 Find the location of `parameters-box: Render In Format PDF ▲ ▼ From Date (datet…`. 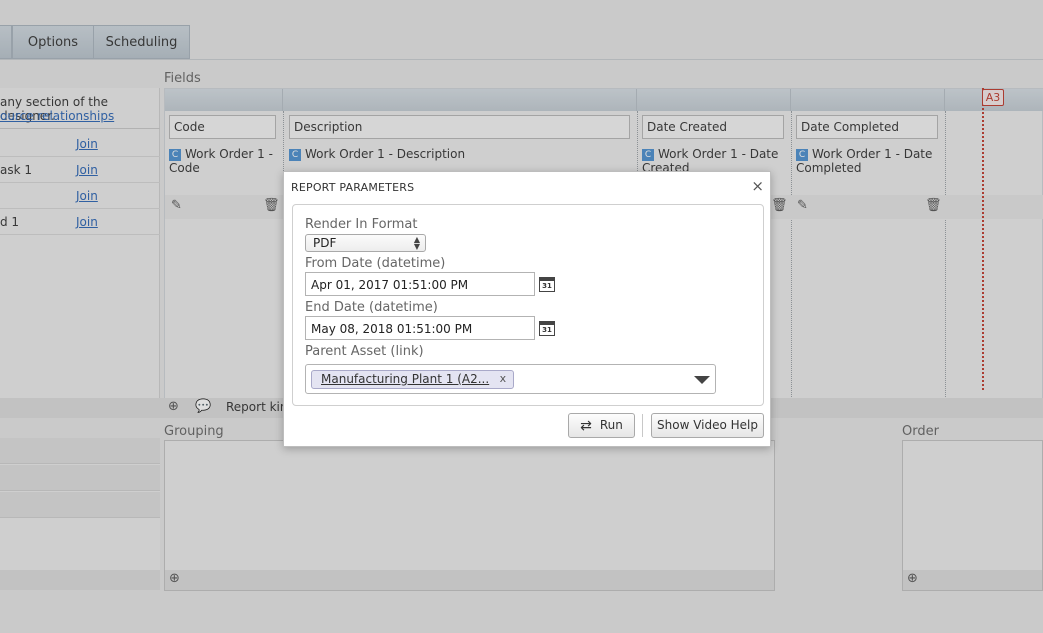

parameters-box: Render In Format PDF ▲ ▼ From Date (datet… is located at coordinates (528, 305).